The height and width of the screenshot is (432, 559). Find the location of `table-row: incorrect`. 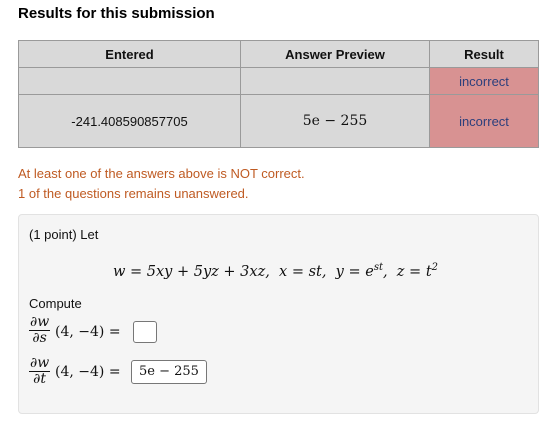

table-row: incorrect is located at coordinates (278, 81).